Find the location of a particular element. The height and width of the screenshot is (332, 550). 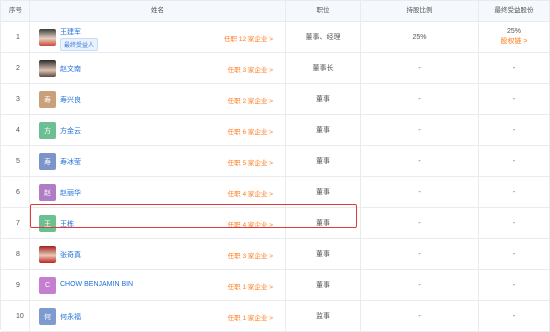

table-row: 4 方 方金云 任职 6 家企业 > 董事 - - is located at coordinates (275, 130).